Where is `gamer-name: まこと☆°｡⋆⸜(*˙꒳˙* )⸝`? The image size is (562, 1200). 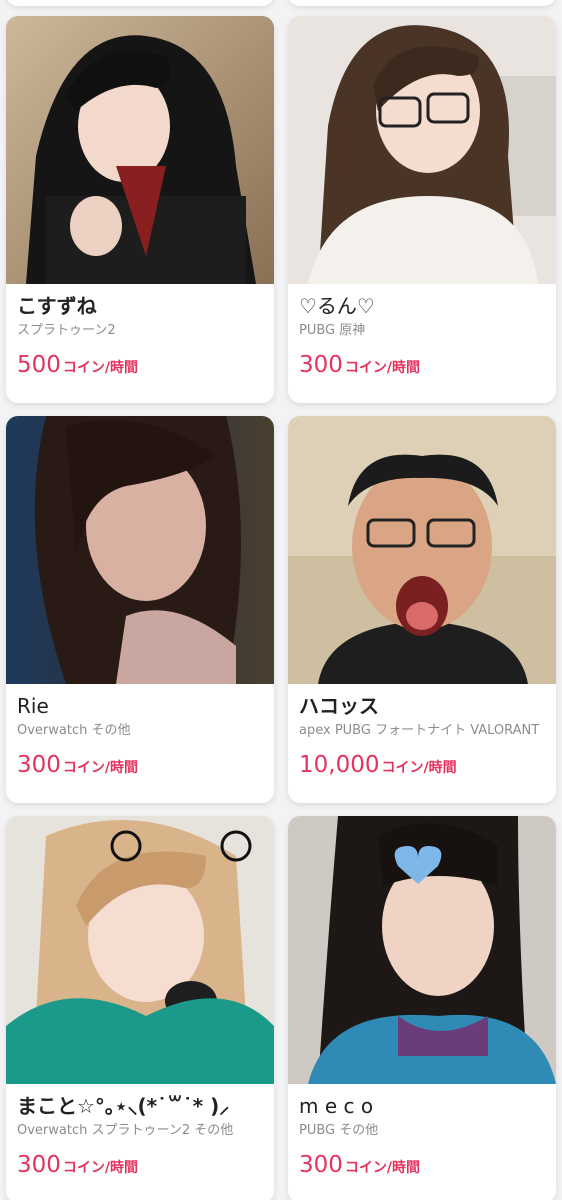
gamer-name: まこと☆°｡⋆⸜(*˙꒳˙* )⸝ is located at coordinates (123, 1106).